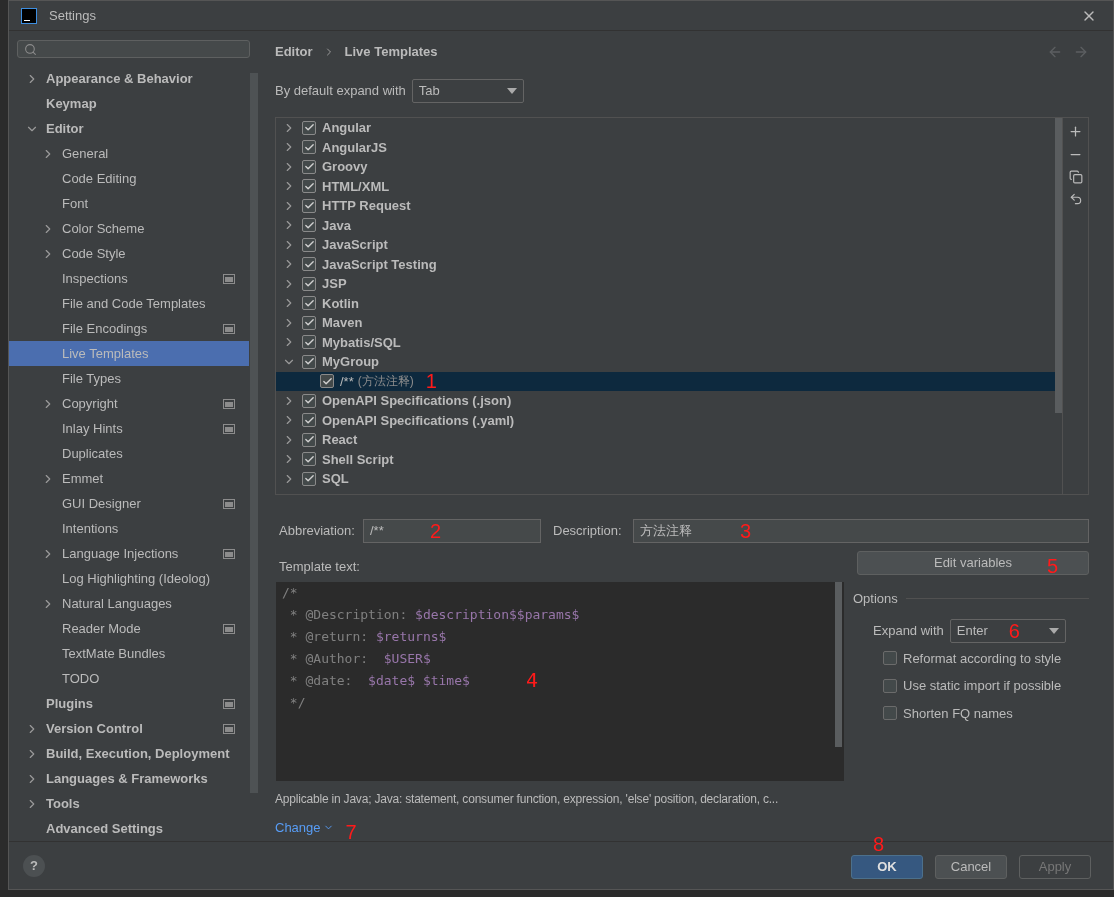  What do you see at coordinates (340, 303) in the screenshot?
I see `group-name: Kotlin` at bounding box center [340, 303].